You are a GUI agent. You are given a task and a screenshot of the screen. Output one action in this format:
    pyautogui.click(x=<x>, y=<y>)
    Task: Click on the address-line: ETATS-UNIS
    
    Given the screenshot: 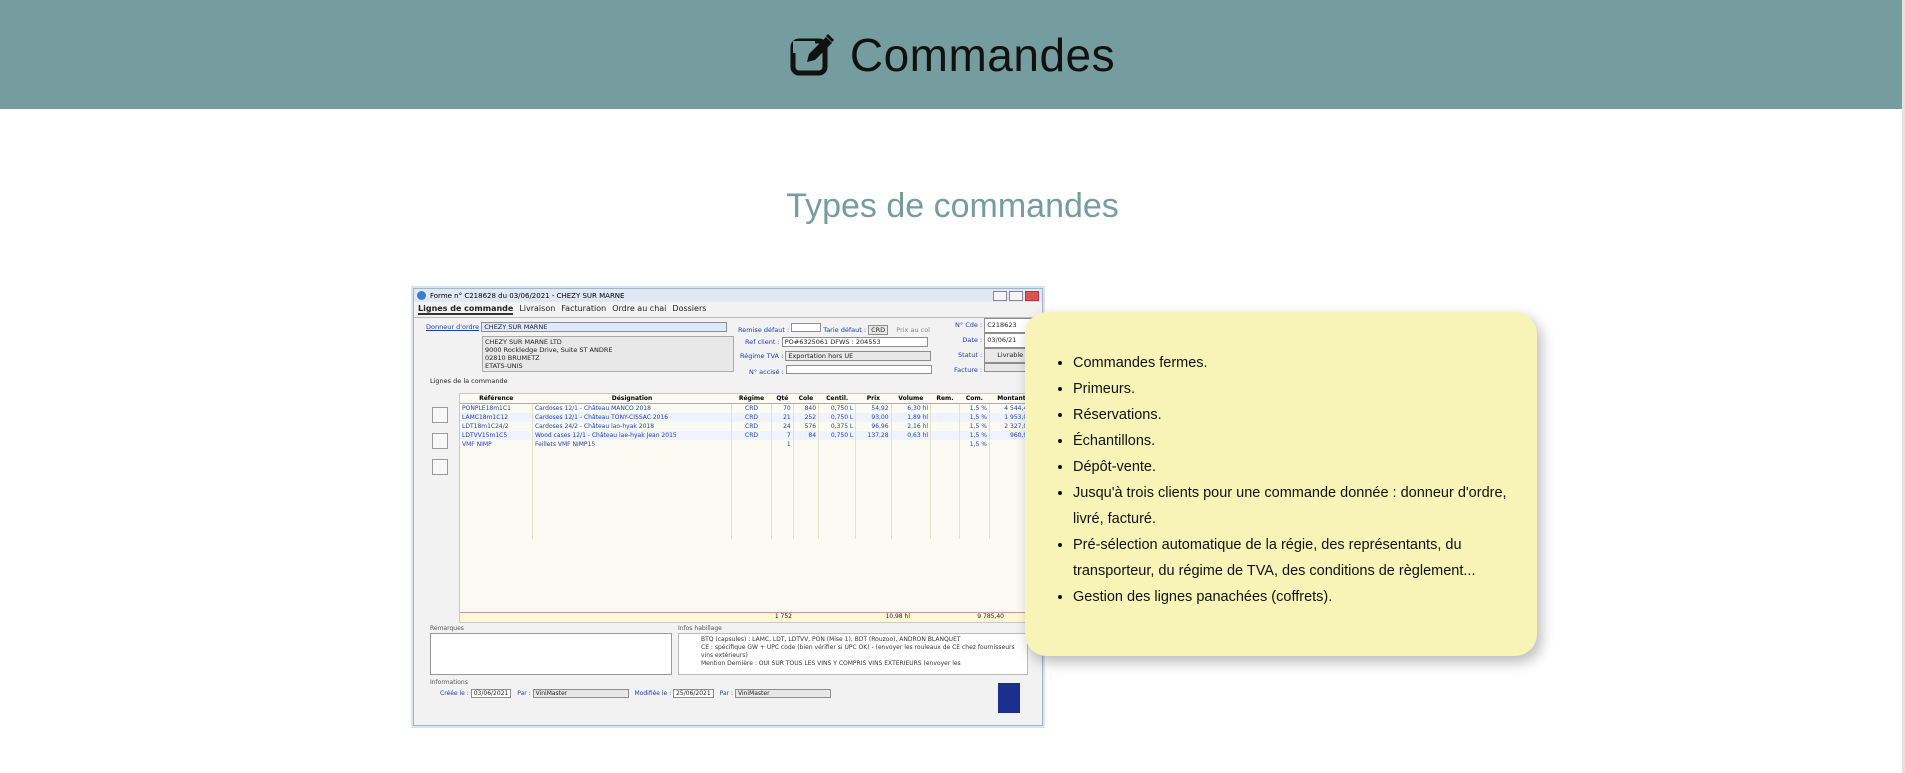 What is the action you would take?
    pyautogui.click(x=504, y=366)
    